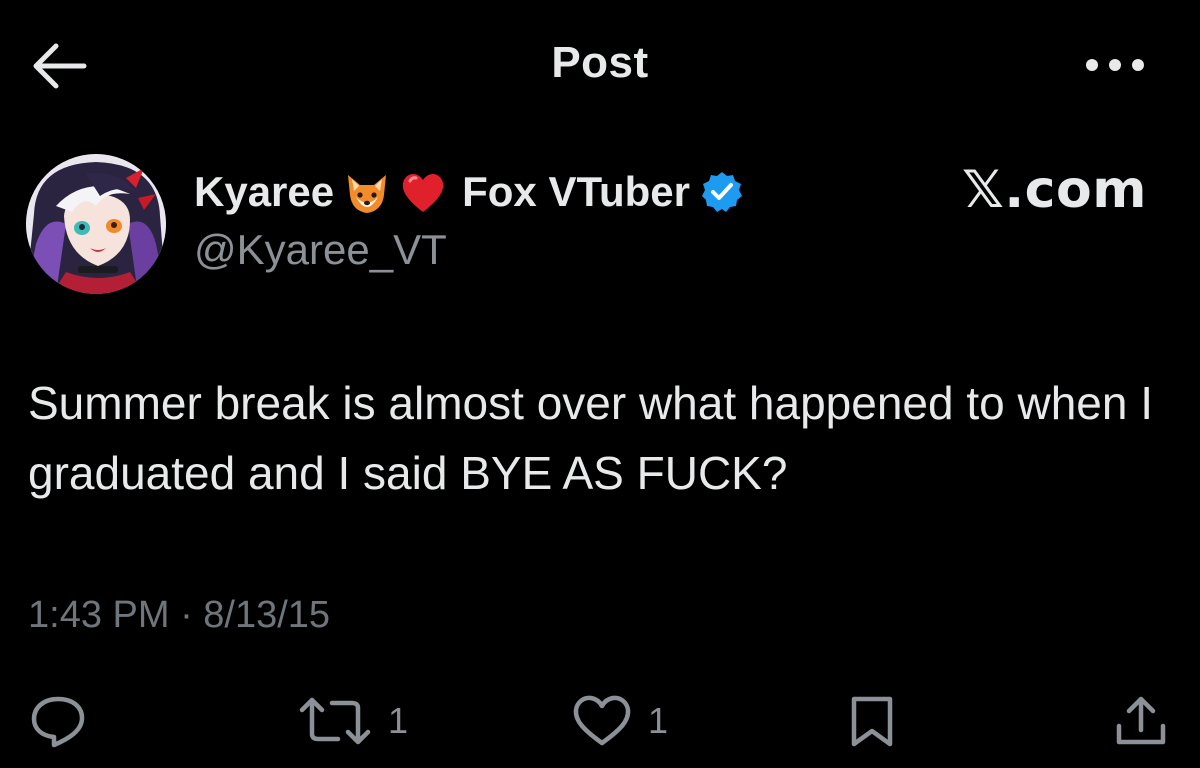 The image size is (1200, 768). I want to click on repost-icon, so click(335, 721).